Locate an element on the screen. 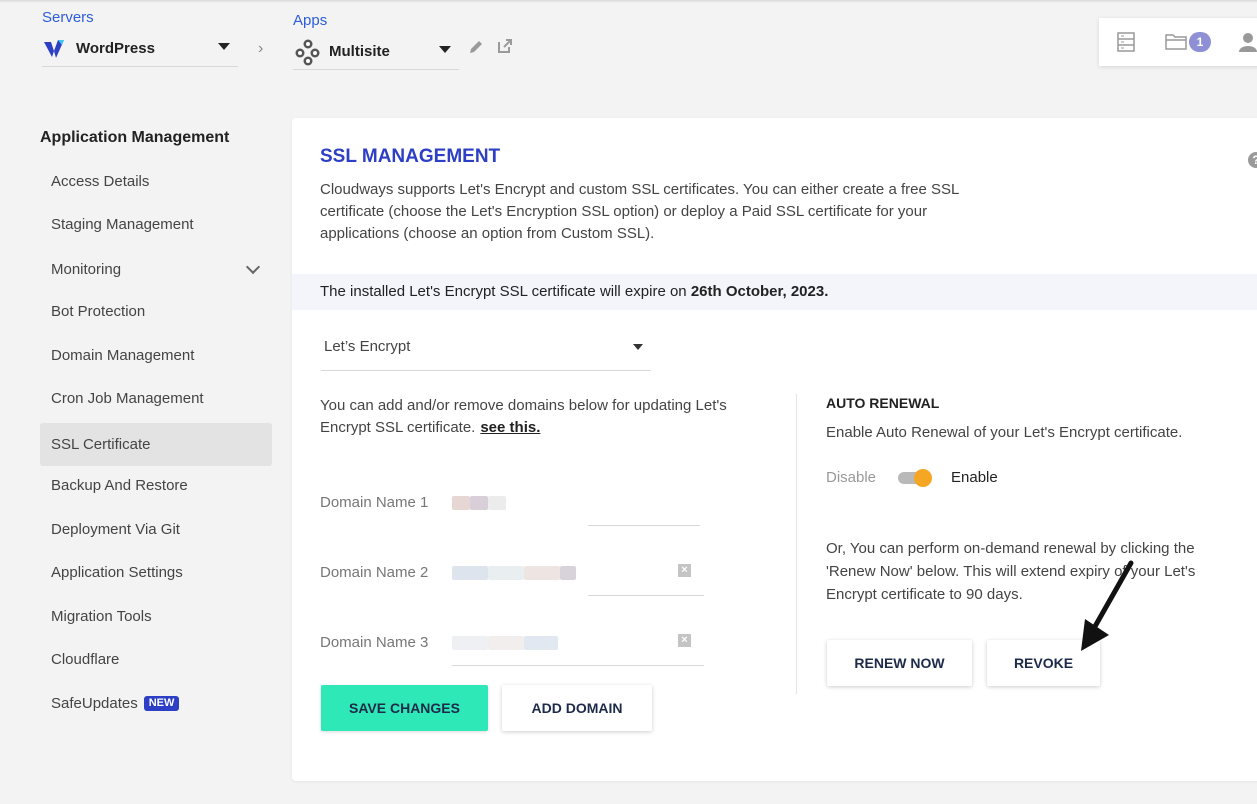  app-name: Multisite is located at coordinates (359, 51).